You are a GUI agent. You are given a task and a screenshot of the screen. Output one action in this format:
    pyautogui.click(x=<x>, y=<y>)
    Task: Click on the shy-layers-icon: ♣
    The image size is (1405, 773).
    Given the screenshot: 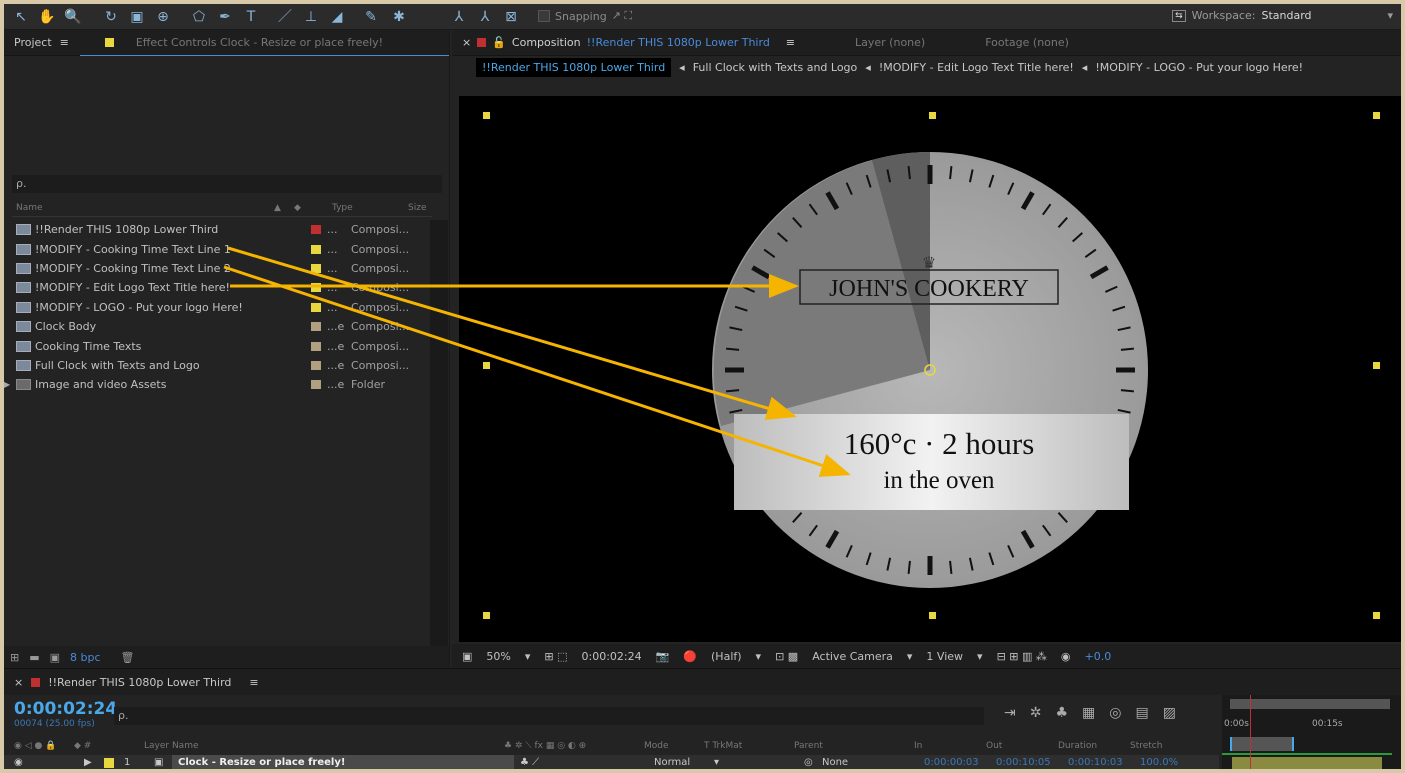 What is the action you would take?
    pyautogui.click(x=1061, y=713)
    